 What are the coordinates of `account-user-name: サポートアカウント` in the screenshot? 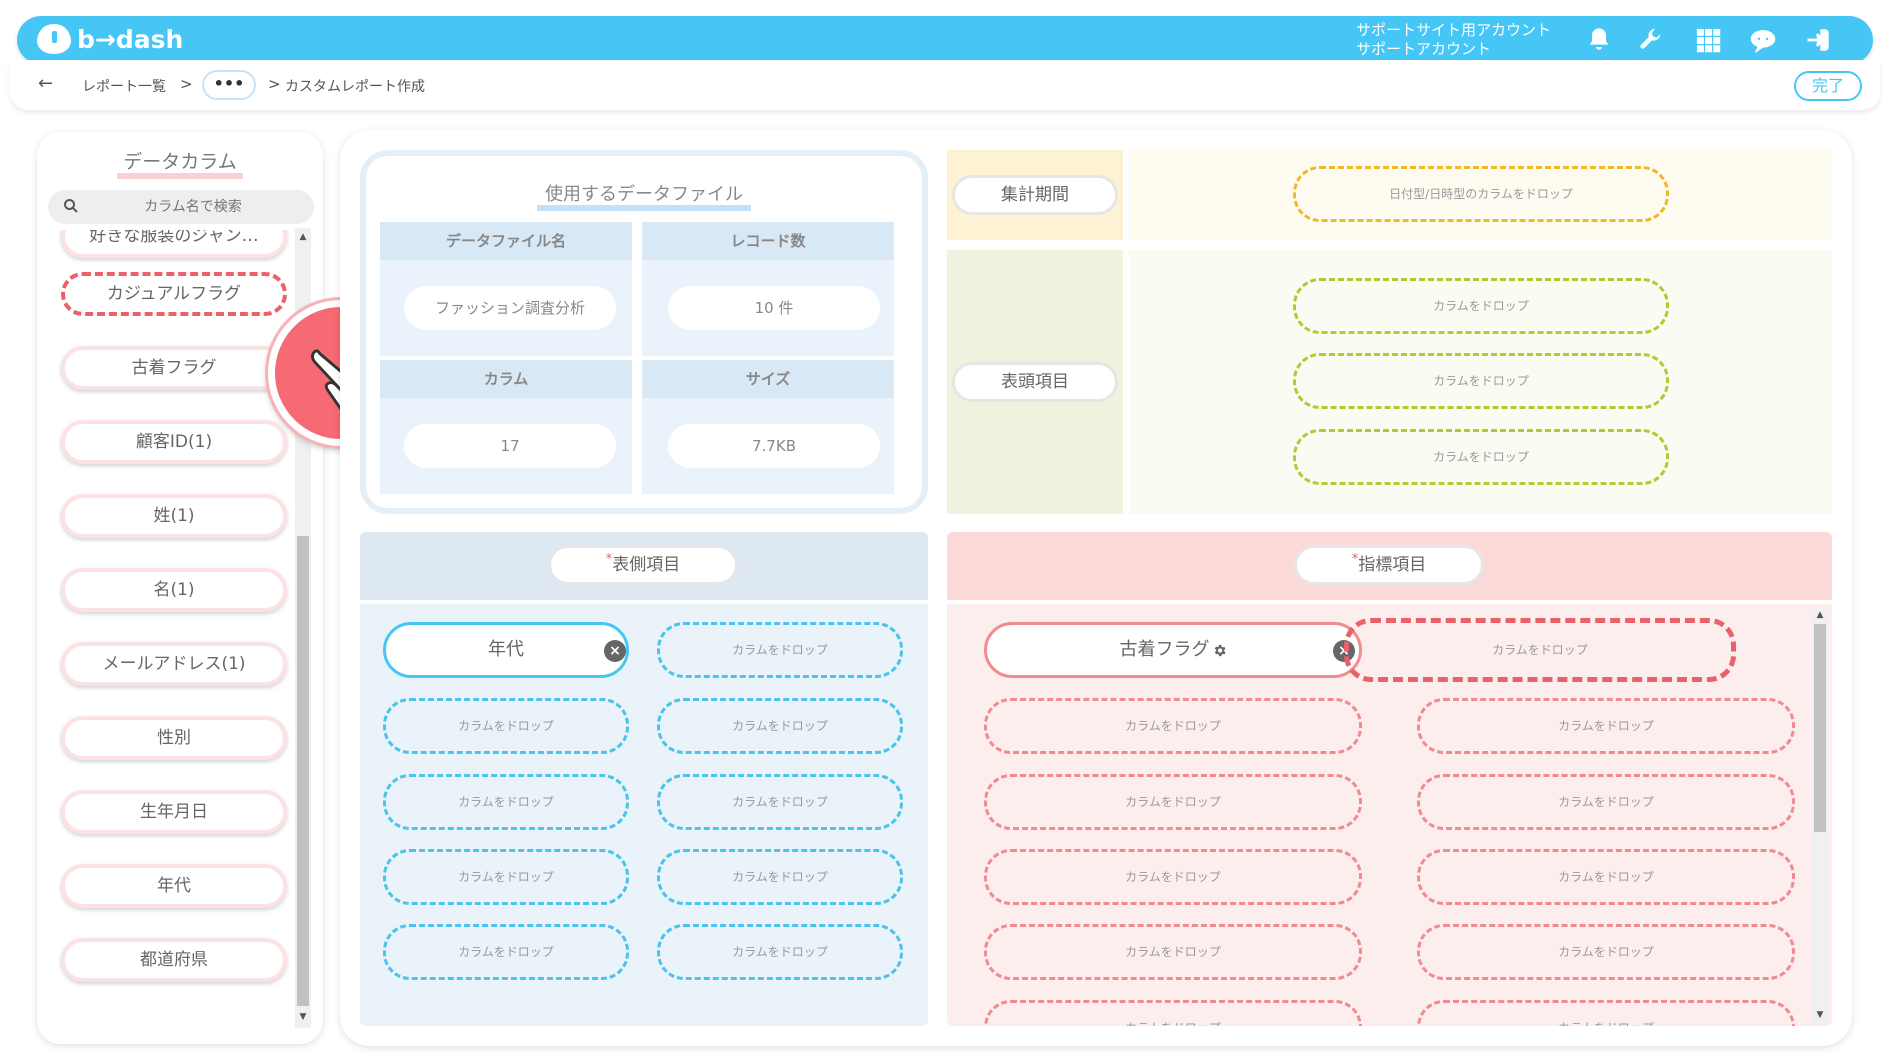 It's located at (1424, 49).